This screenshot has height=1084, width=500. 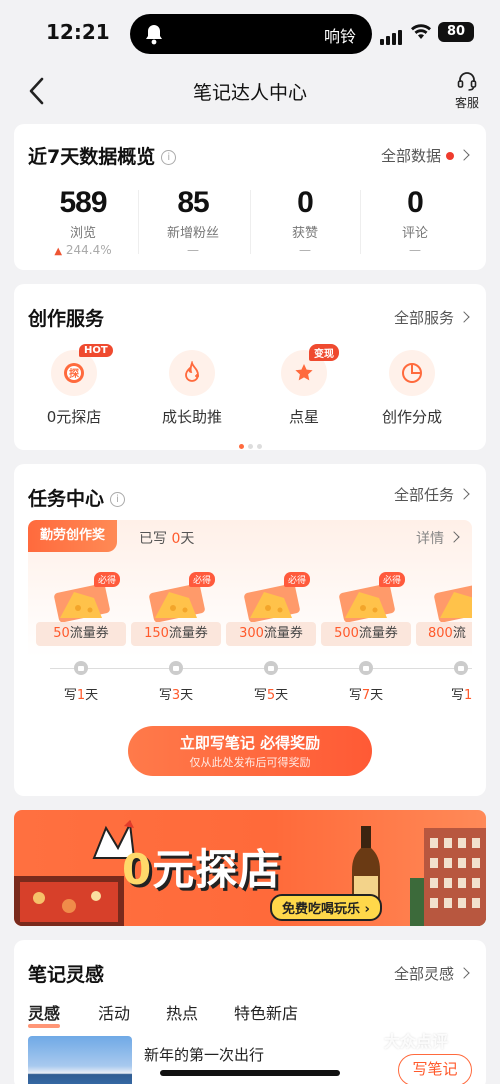 What do you see at coordinates (102, 155) in the screenshot?
I see `overview-title: 近7天数据概览 i` at bounding box center [102, 155].